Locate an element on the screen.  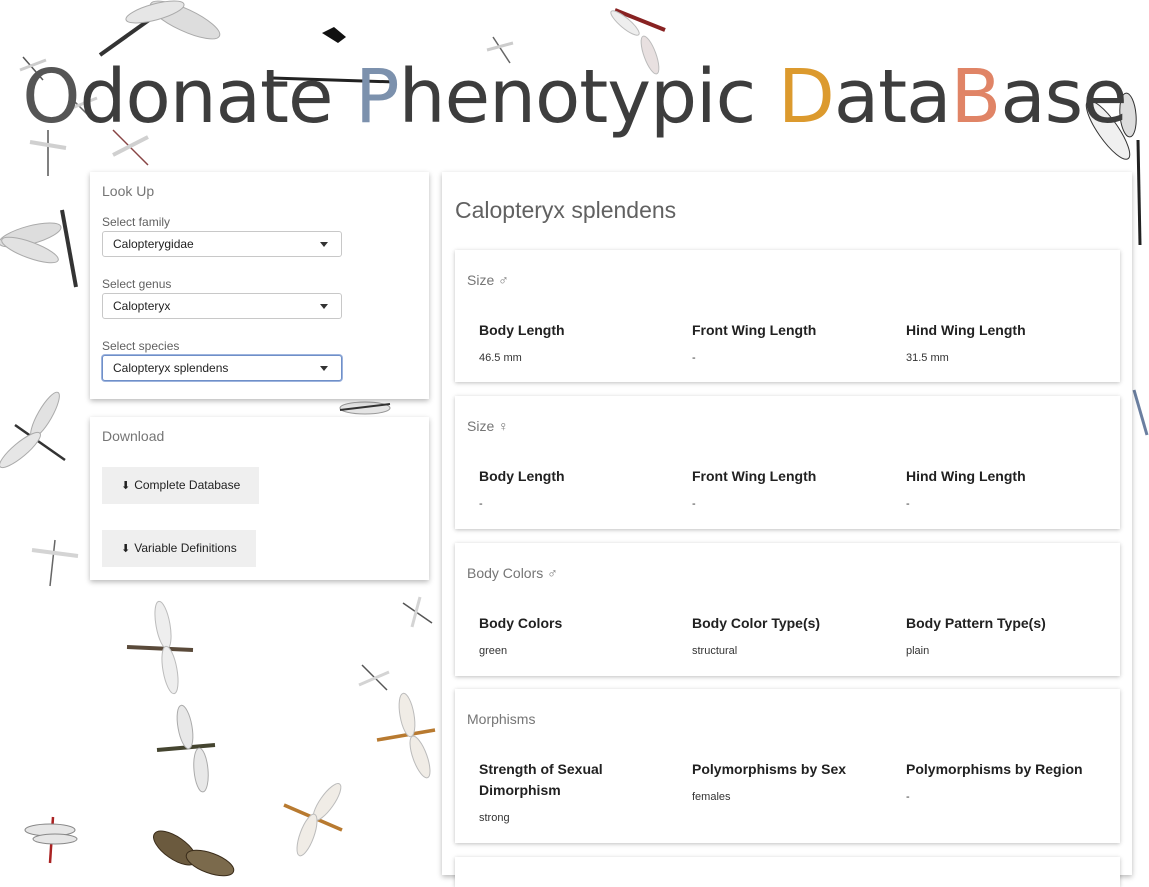
column-header: Body Colors is located at coordinates (521, 623).